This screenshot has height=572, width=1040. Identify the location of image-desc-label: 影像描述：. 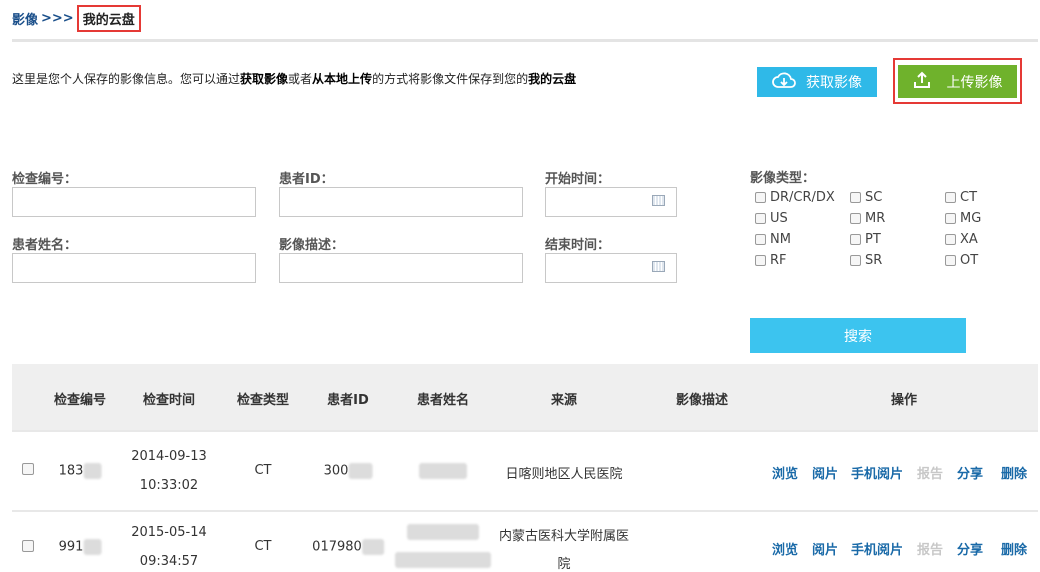
(312, 245).